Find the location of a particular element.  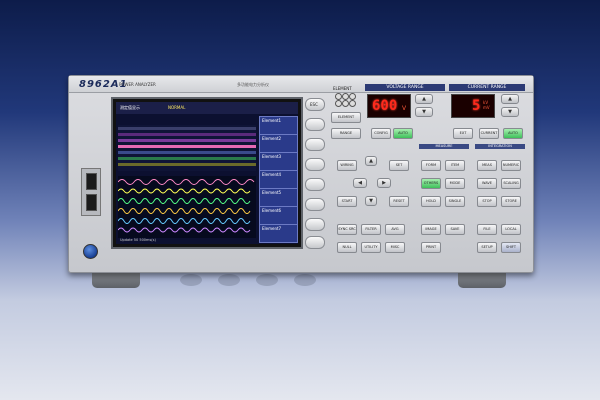

form-key: FORM is located at coordinates (431, 165).